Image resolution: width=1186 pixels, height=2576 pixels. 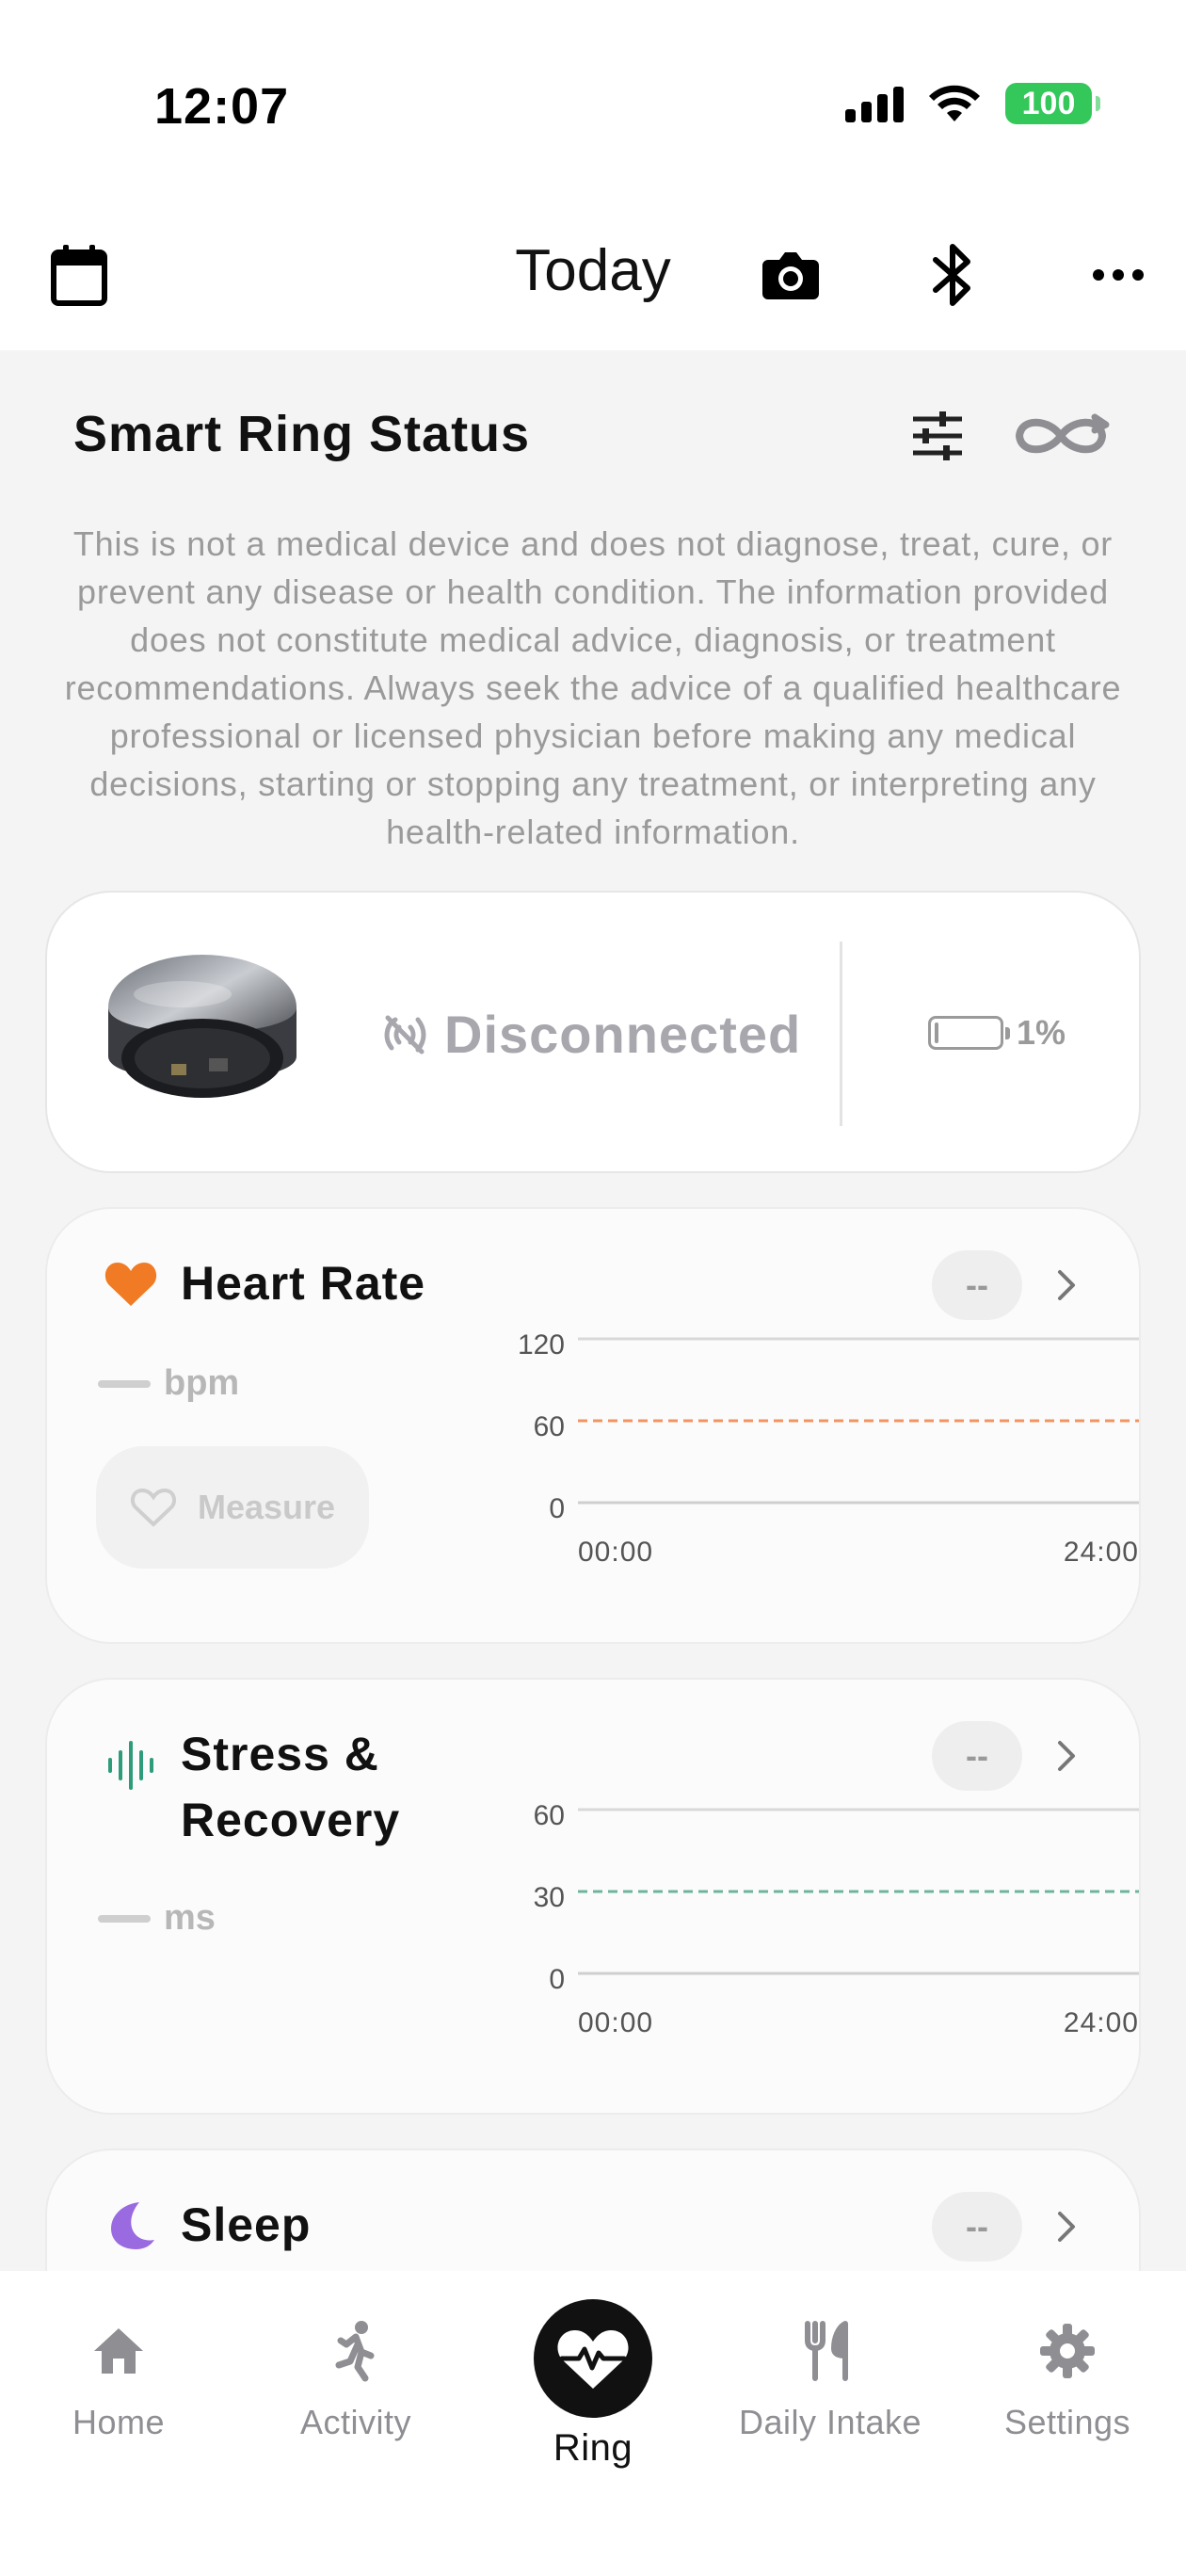 What do you see at coordinates (355, 2422) in the screenshot?
I see `nav-activity-label: Activity` at bounding box center [355, 2422].